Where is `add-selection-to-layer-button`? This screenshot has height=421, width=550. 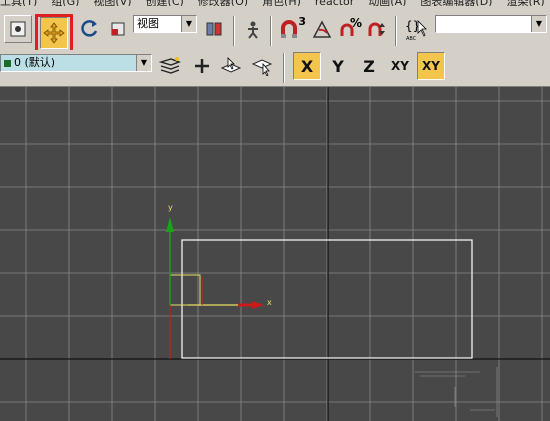 add-selection-to-layer-button is located at coordinates (231, 66).